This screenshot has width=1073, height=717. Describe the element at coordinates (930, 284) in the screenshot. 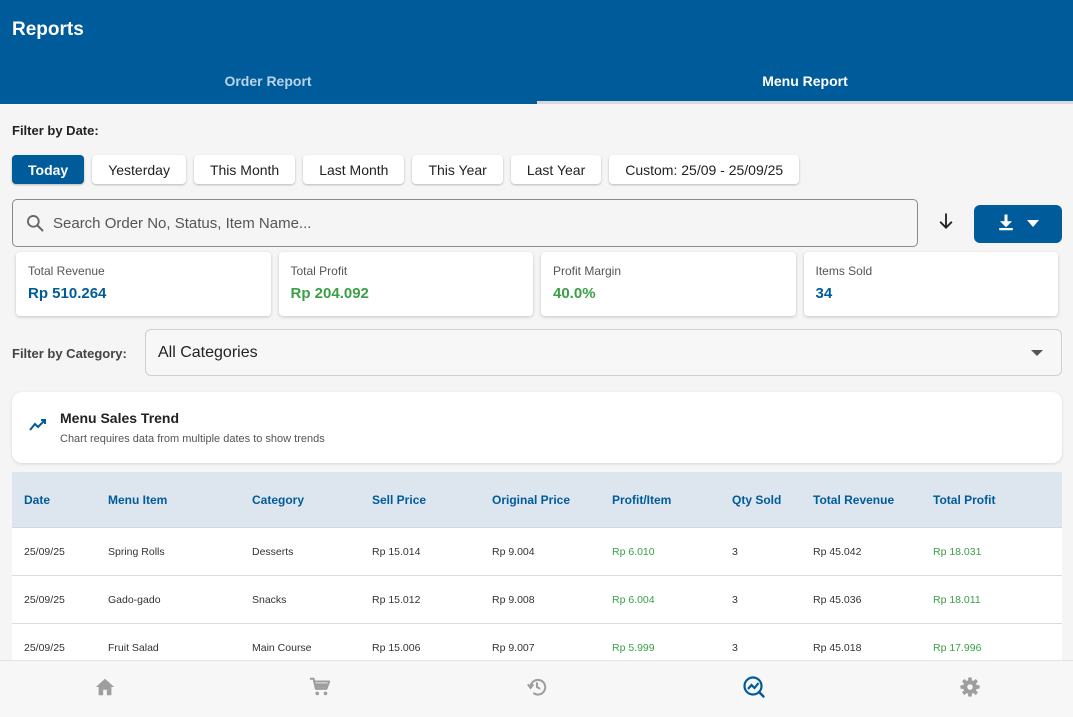

I see `stat-card-items-sold: Items Sold 34` at that location.